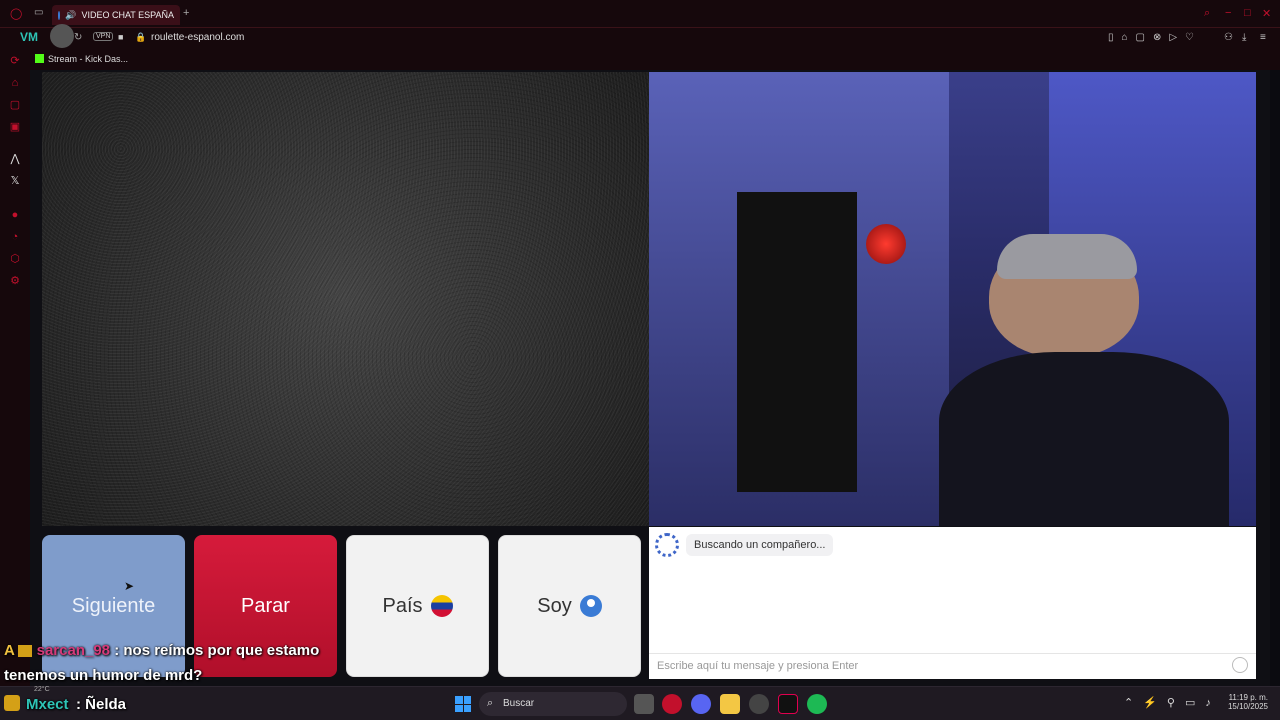  Describe the element at coordinates (197, 37) in the screenshot. I see `url-field: roulette-espanol.com` at that location.